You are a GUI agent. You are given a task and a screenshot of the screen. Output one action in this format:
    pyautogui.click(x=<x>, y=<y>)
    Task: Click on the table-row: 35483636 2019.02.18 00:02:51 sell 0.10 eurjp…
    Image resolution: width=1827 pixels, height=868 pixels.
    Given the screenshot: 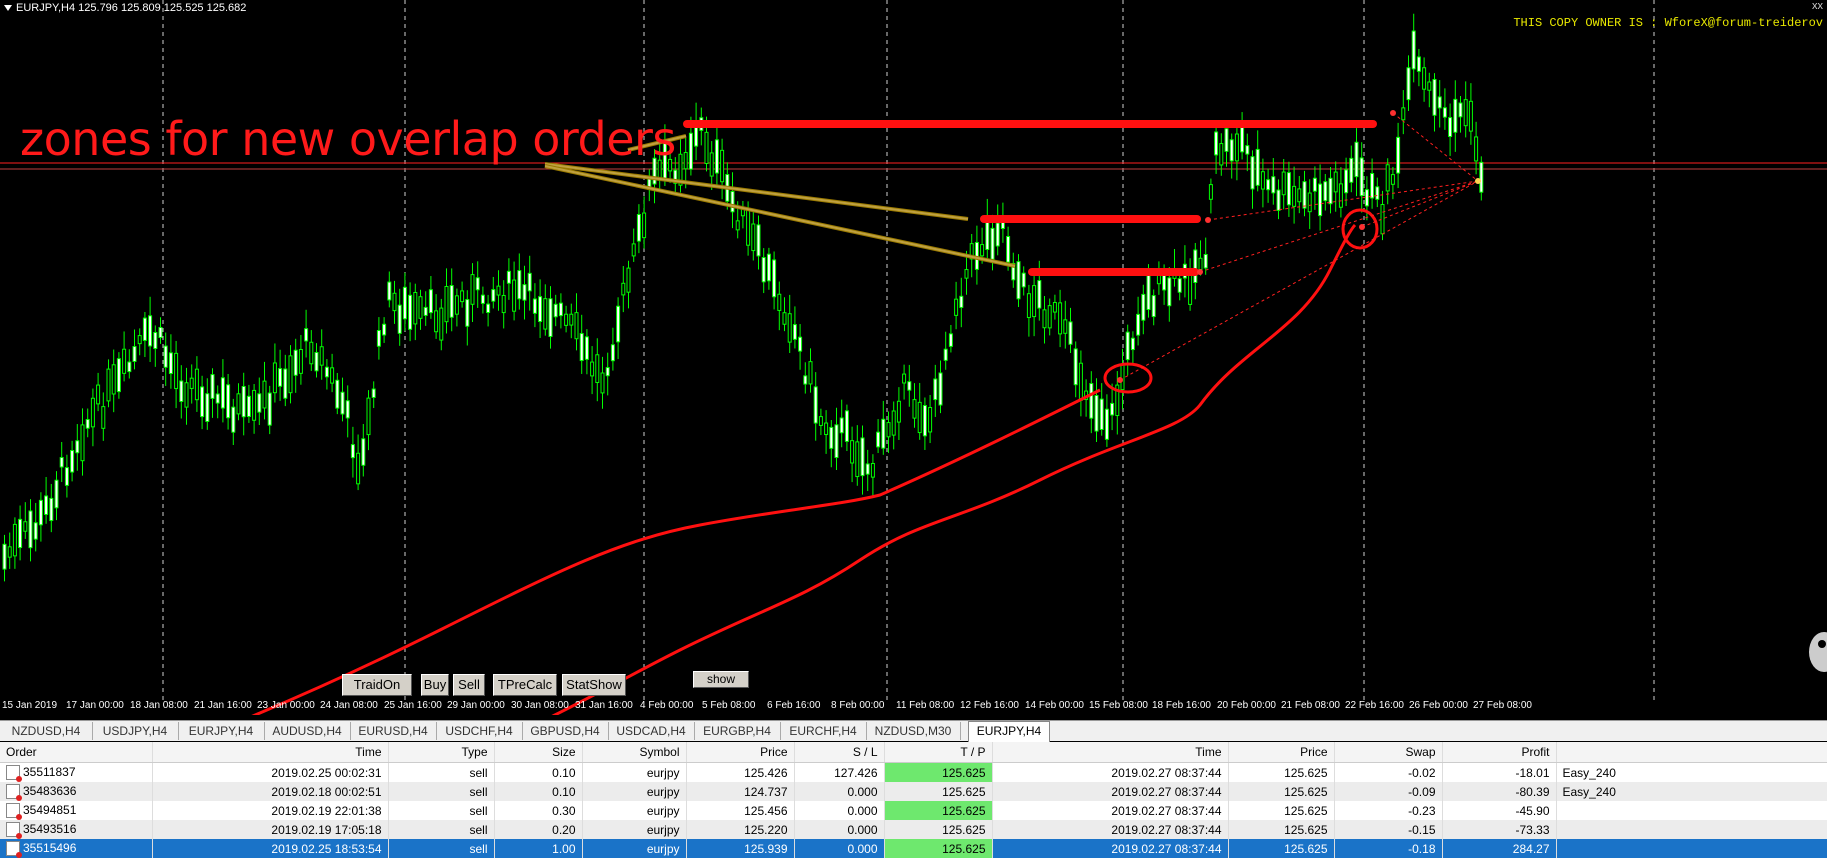 What is the action you would take?
    pyautogui.click(x=913, y=791)
    